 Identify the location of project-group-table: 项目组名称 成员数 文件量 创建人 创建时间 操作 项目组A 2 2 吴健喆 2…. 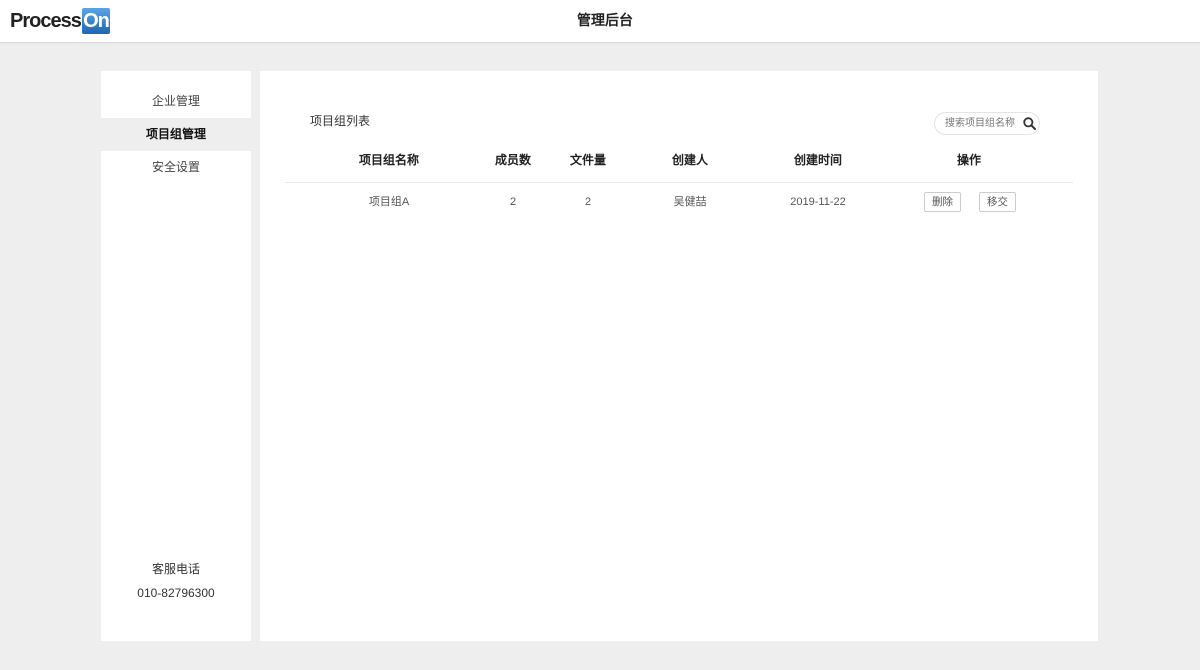
(679, 179).